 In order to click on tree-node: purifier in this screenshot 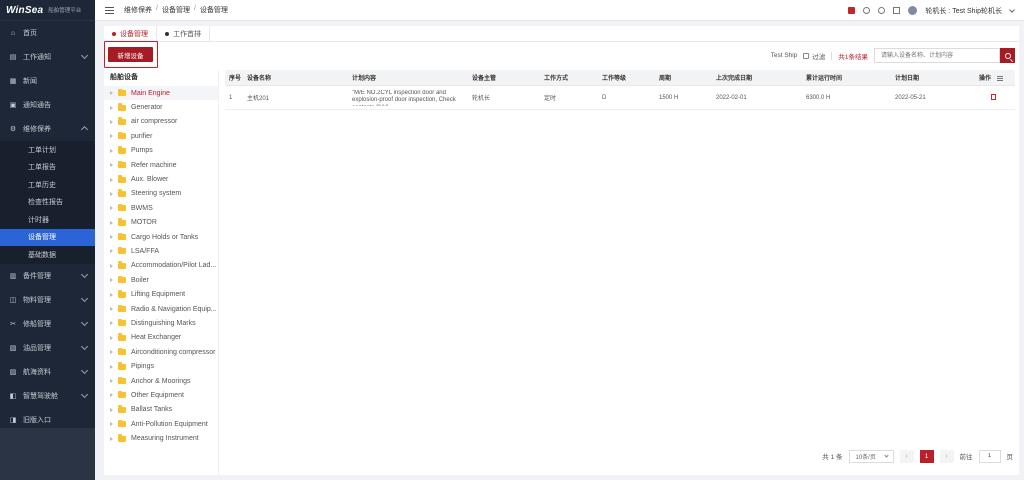, I will do `click(161, 136)`.